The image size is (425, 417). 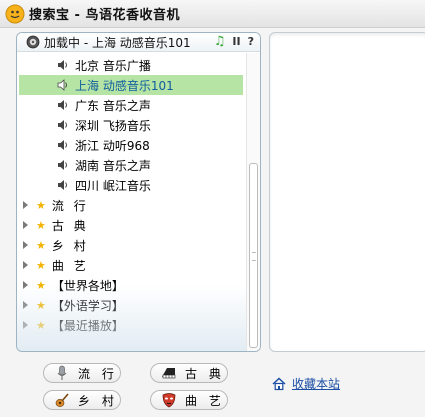 I want to click on scrollbar-thumb, so click(x=253, y=255).